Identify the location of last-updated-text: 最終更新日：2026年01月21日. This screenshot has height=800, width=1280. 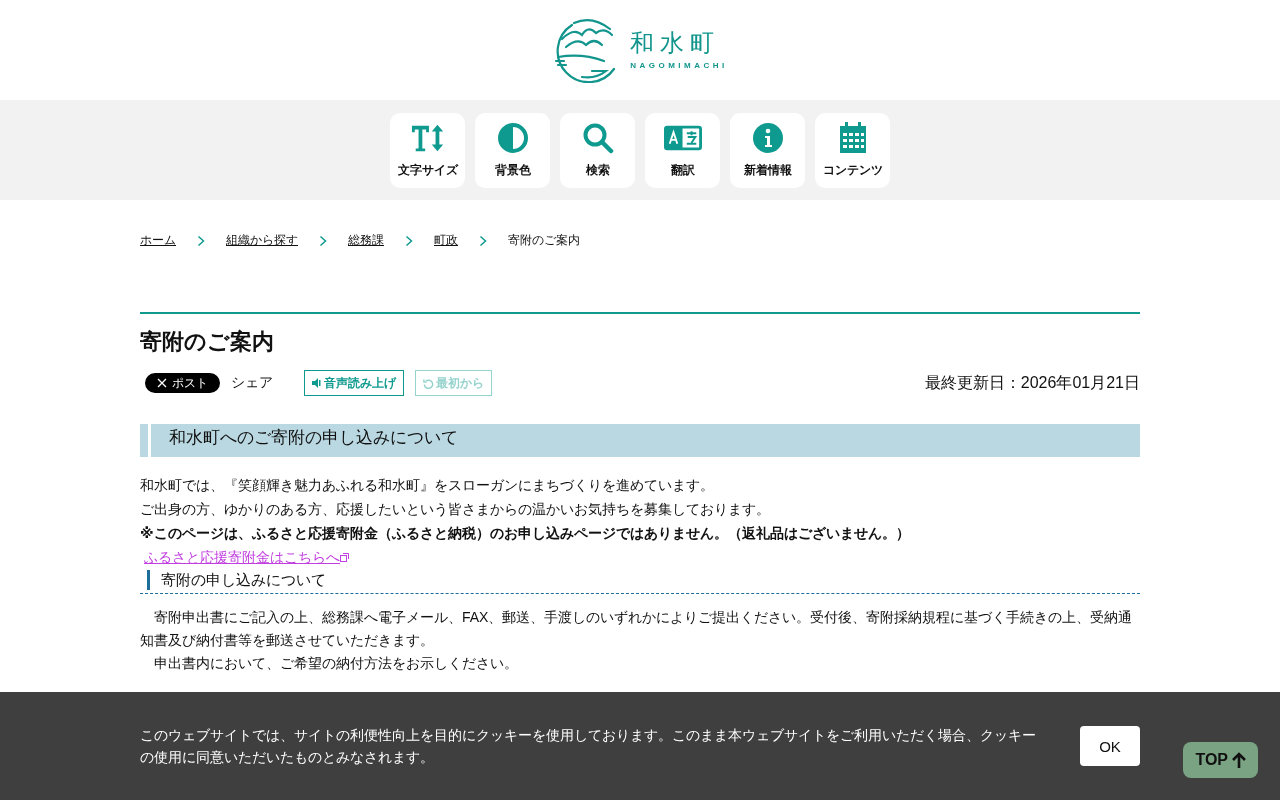
(1032, 382).